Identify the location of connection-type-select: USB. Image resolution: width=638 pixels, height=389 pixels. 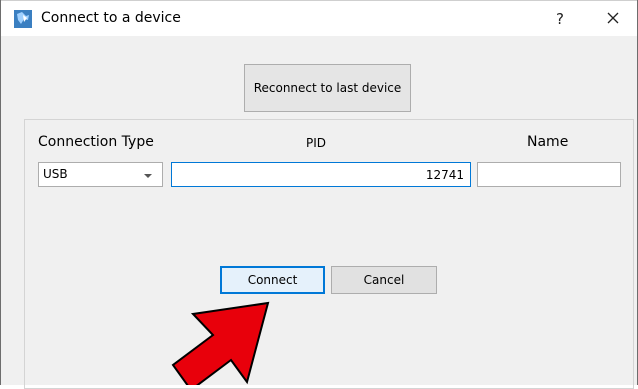
(100, 174).